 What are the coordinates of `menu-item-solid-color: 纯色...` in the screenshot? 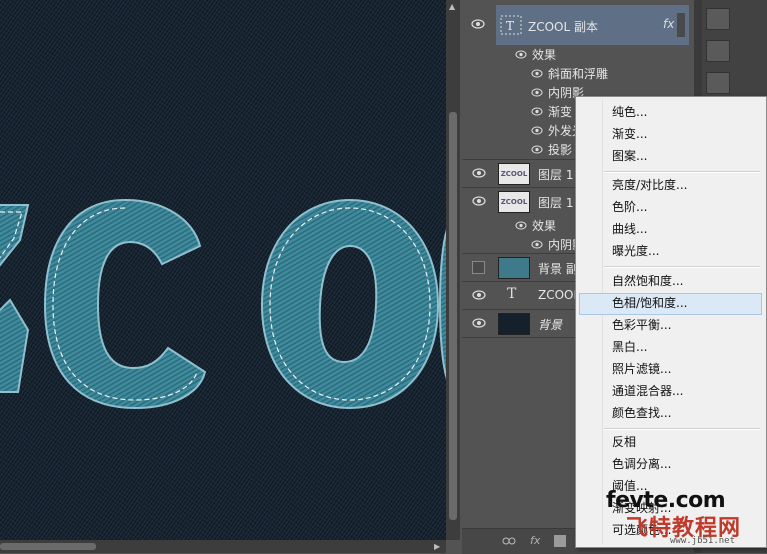 It's located at (629, 112).